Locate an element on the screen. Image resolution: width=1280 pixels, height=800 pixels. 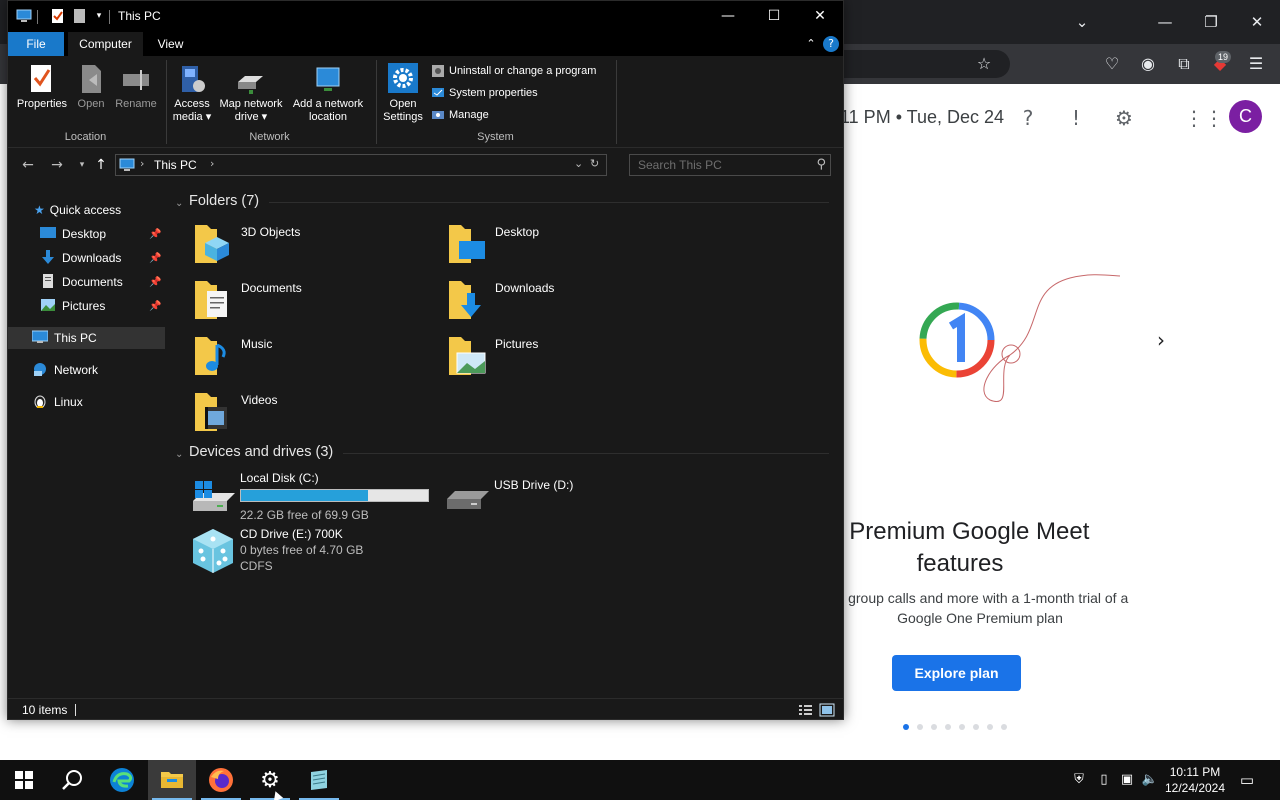
restore-icon: ❐ is located at coordinates (1211, 22).